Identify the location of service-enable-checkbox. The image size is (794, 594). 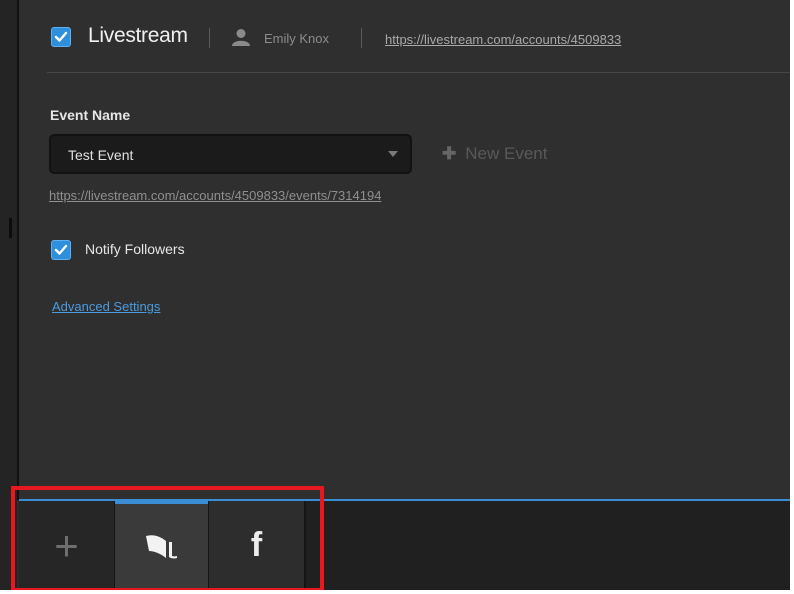
(61, 37).